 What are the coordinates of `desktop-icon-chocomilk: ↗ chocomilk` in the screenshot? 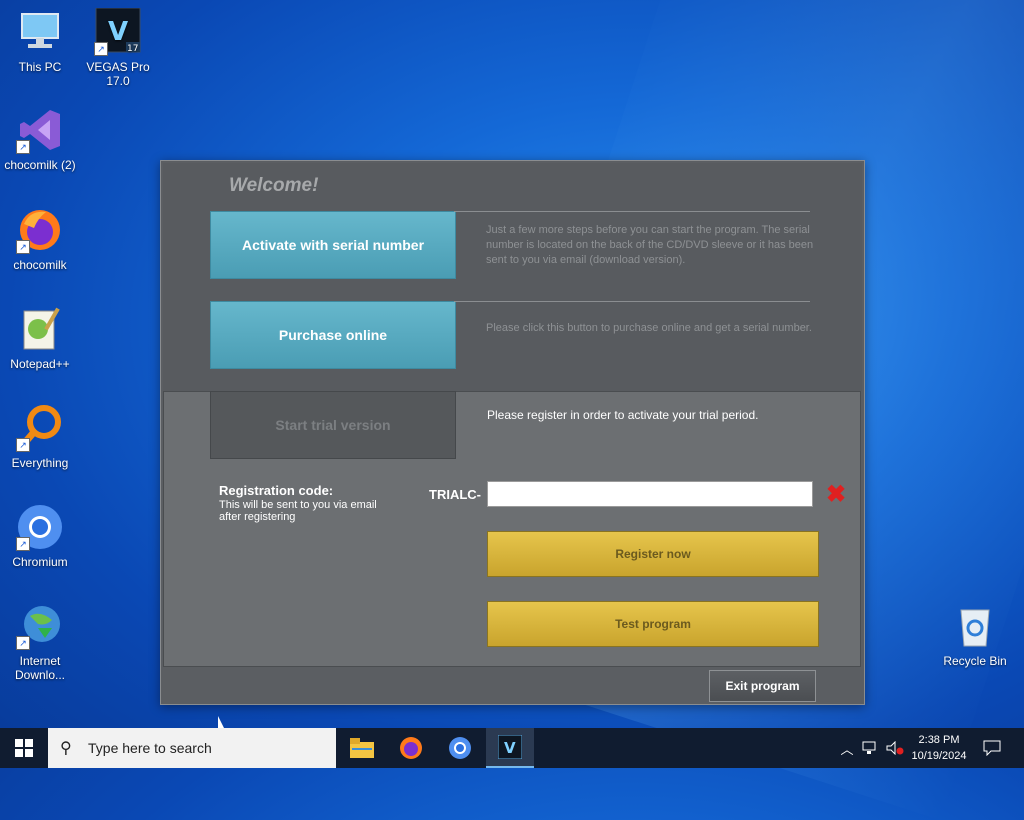 It's located at (40, 239).